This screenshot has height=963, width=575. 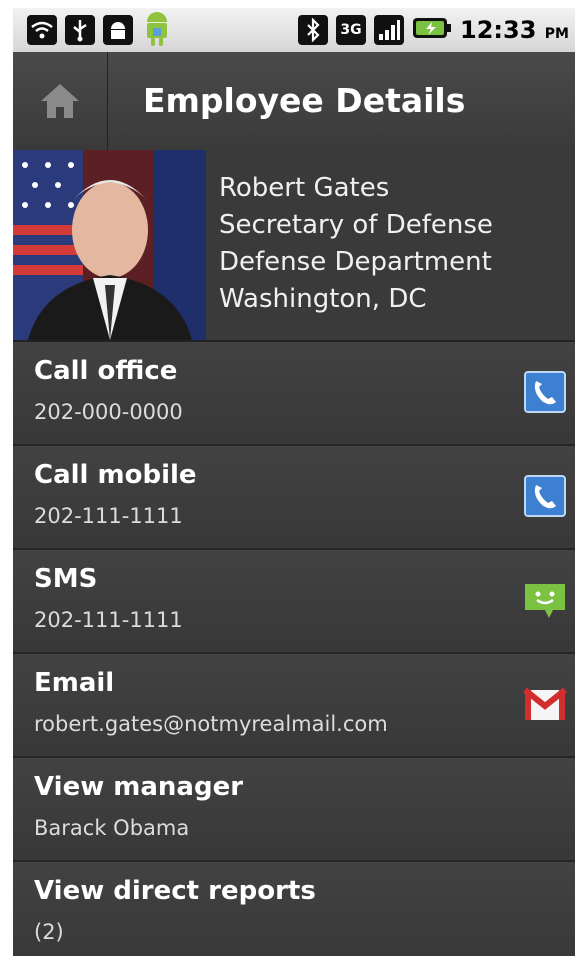 What do you see at coordinates (356, 225) in the screenshot?
I see `employee-role: Secretary of Defense` at bounding box center [356, 225].